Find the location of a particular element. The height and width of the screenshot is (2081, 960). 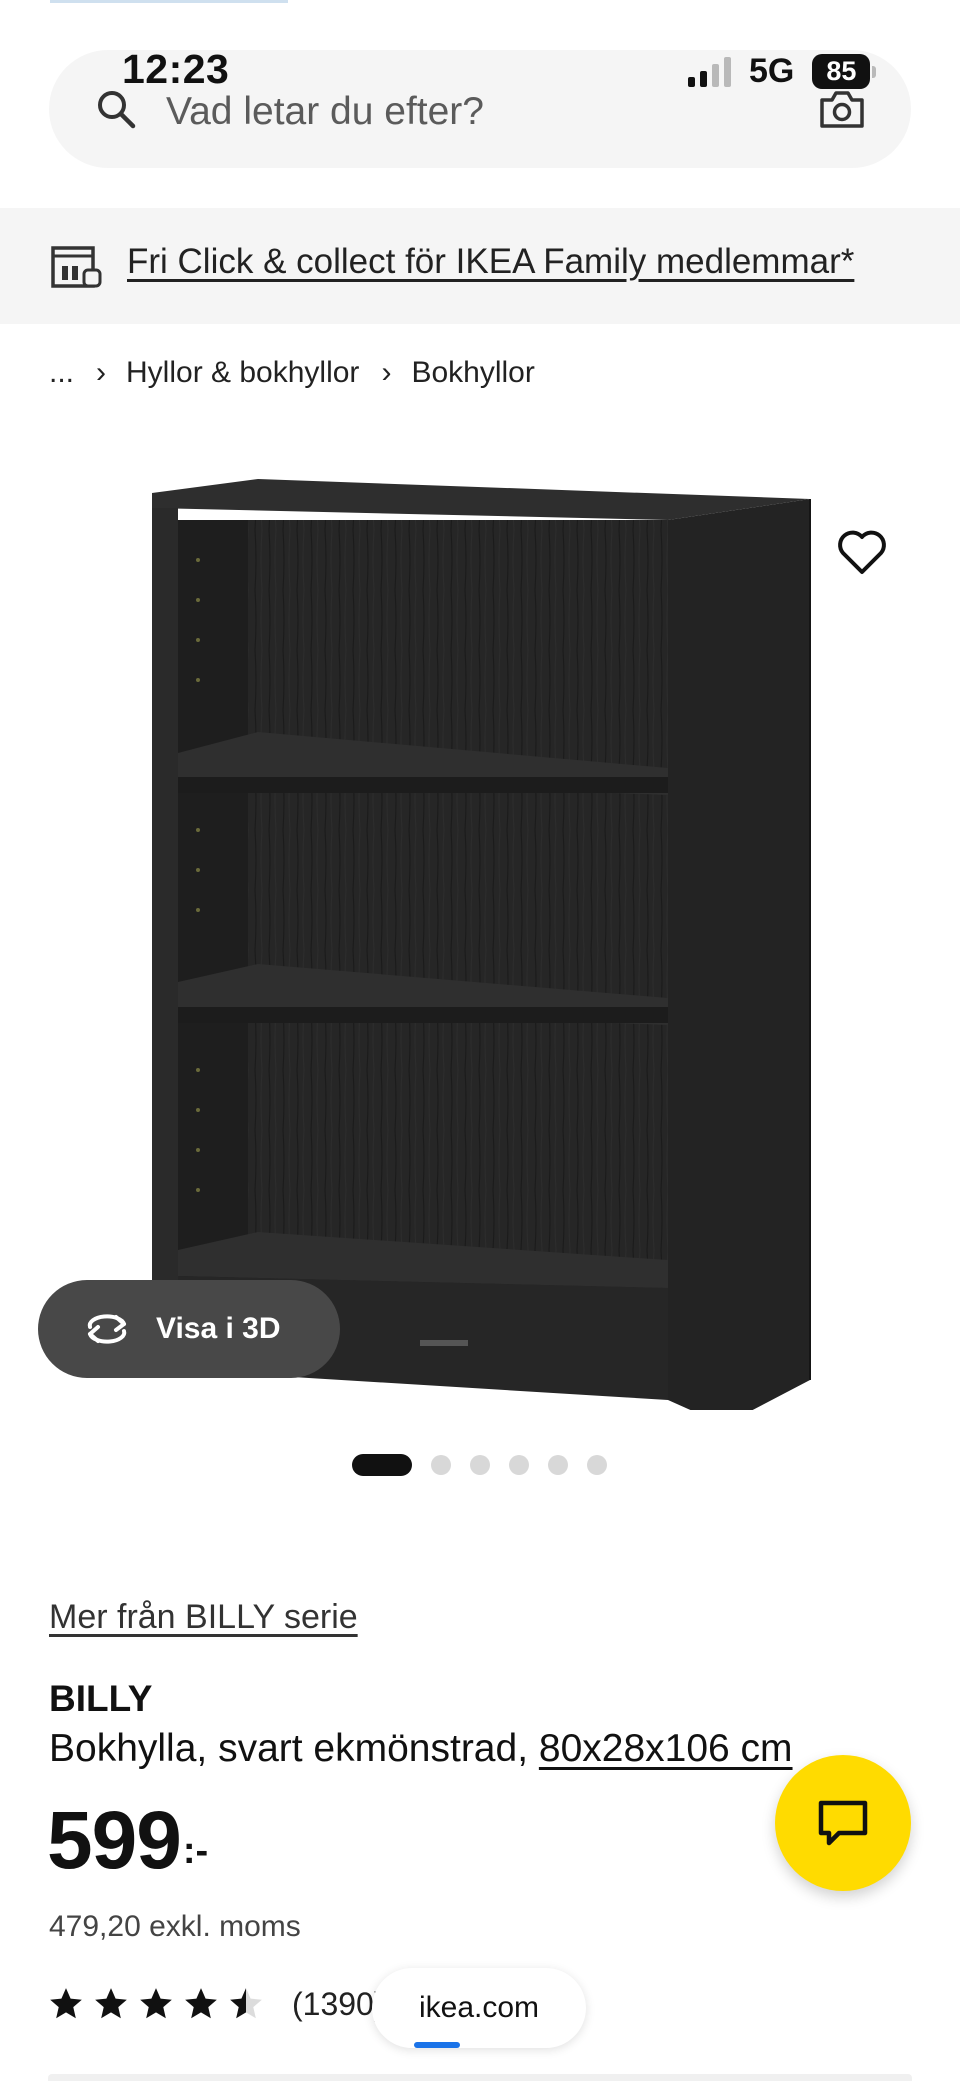

breadcrumb-item-shelves: Hyllor & bokhyllor is located at coordinates (242, 373).